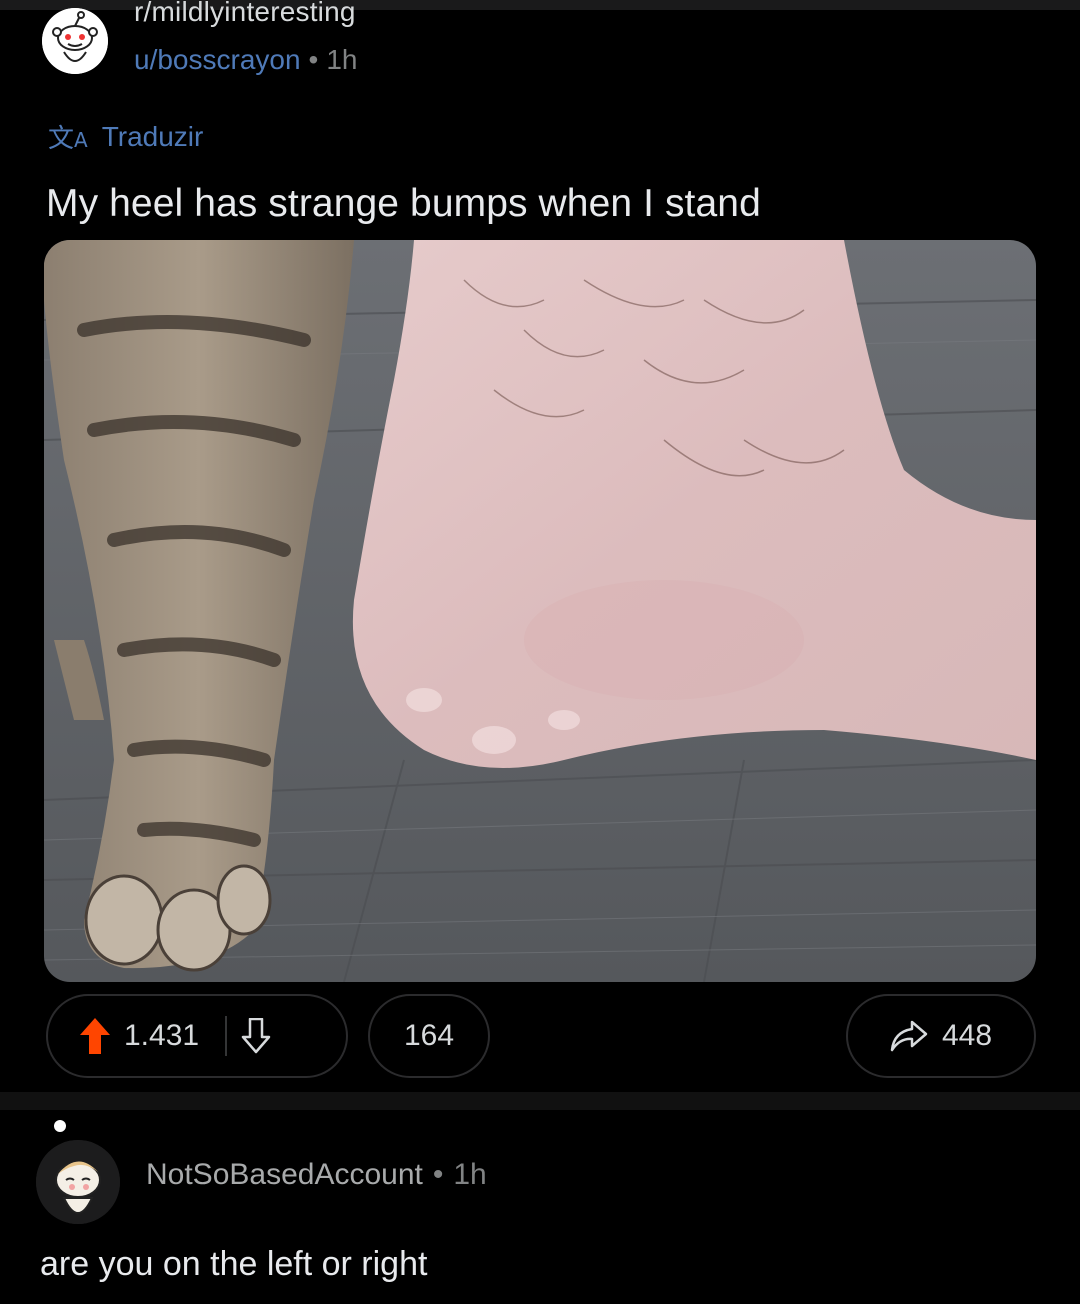  I want to click on post-time: 1h, so click(342, 59).